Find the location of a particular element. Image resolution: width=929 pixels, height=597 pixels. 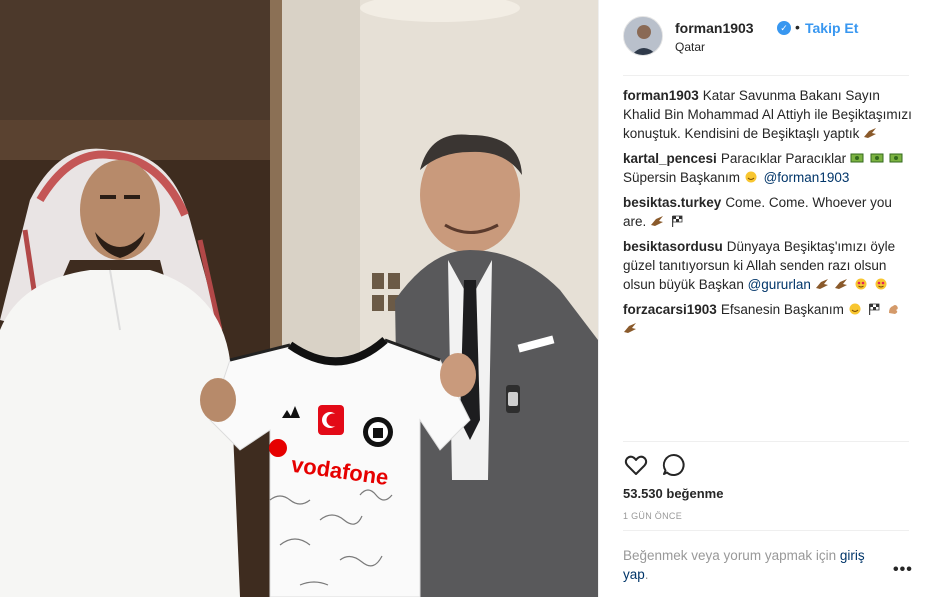

comments-divider is located at coordinates (766, 441).